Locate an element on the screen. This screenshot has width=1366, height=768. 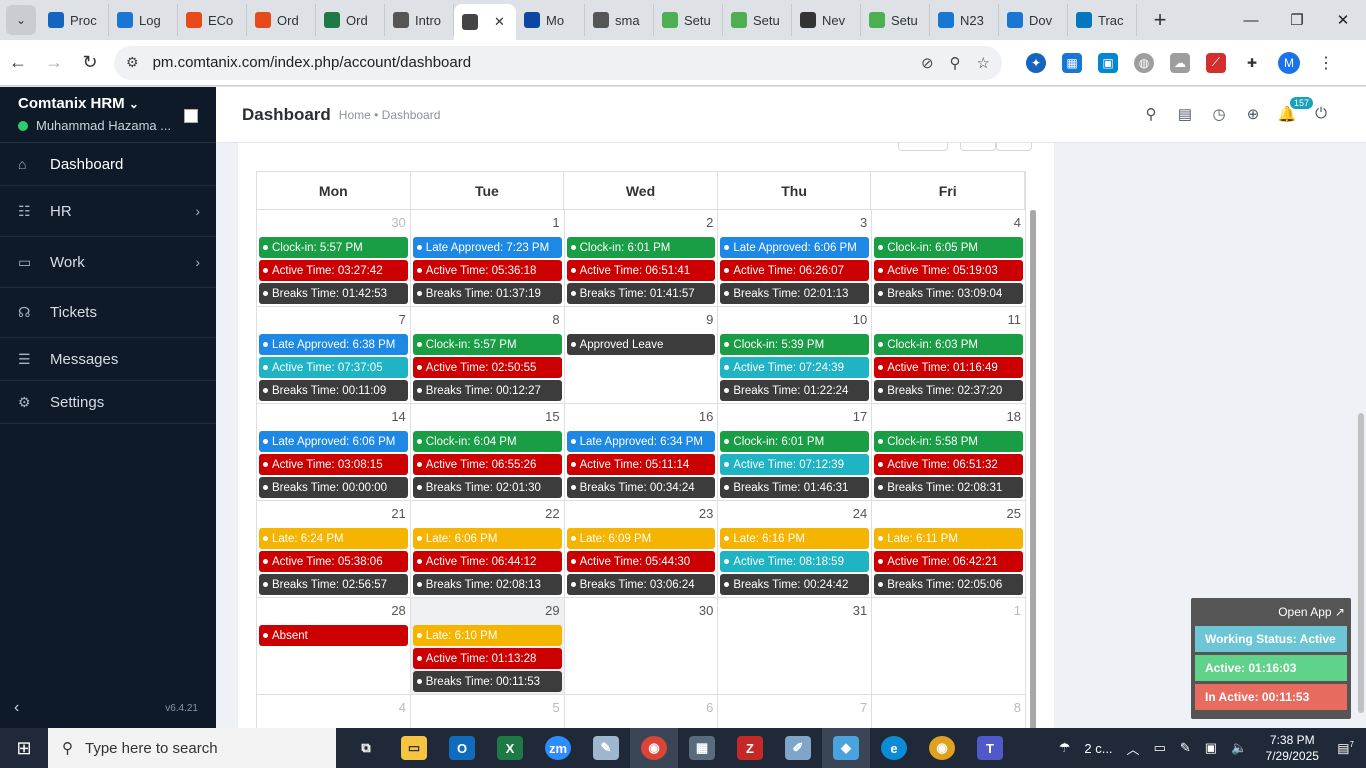
calendar-event: Breaks Time: 03:06:24 is located at coordinates (641, 584).